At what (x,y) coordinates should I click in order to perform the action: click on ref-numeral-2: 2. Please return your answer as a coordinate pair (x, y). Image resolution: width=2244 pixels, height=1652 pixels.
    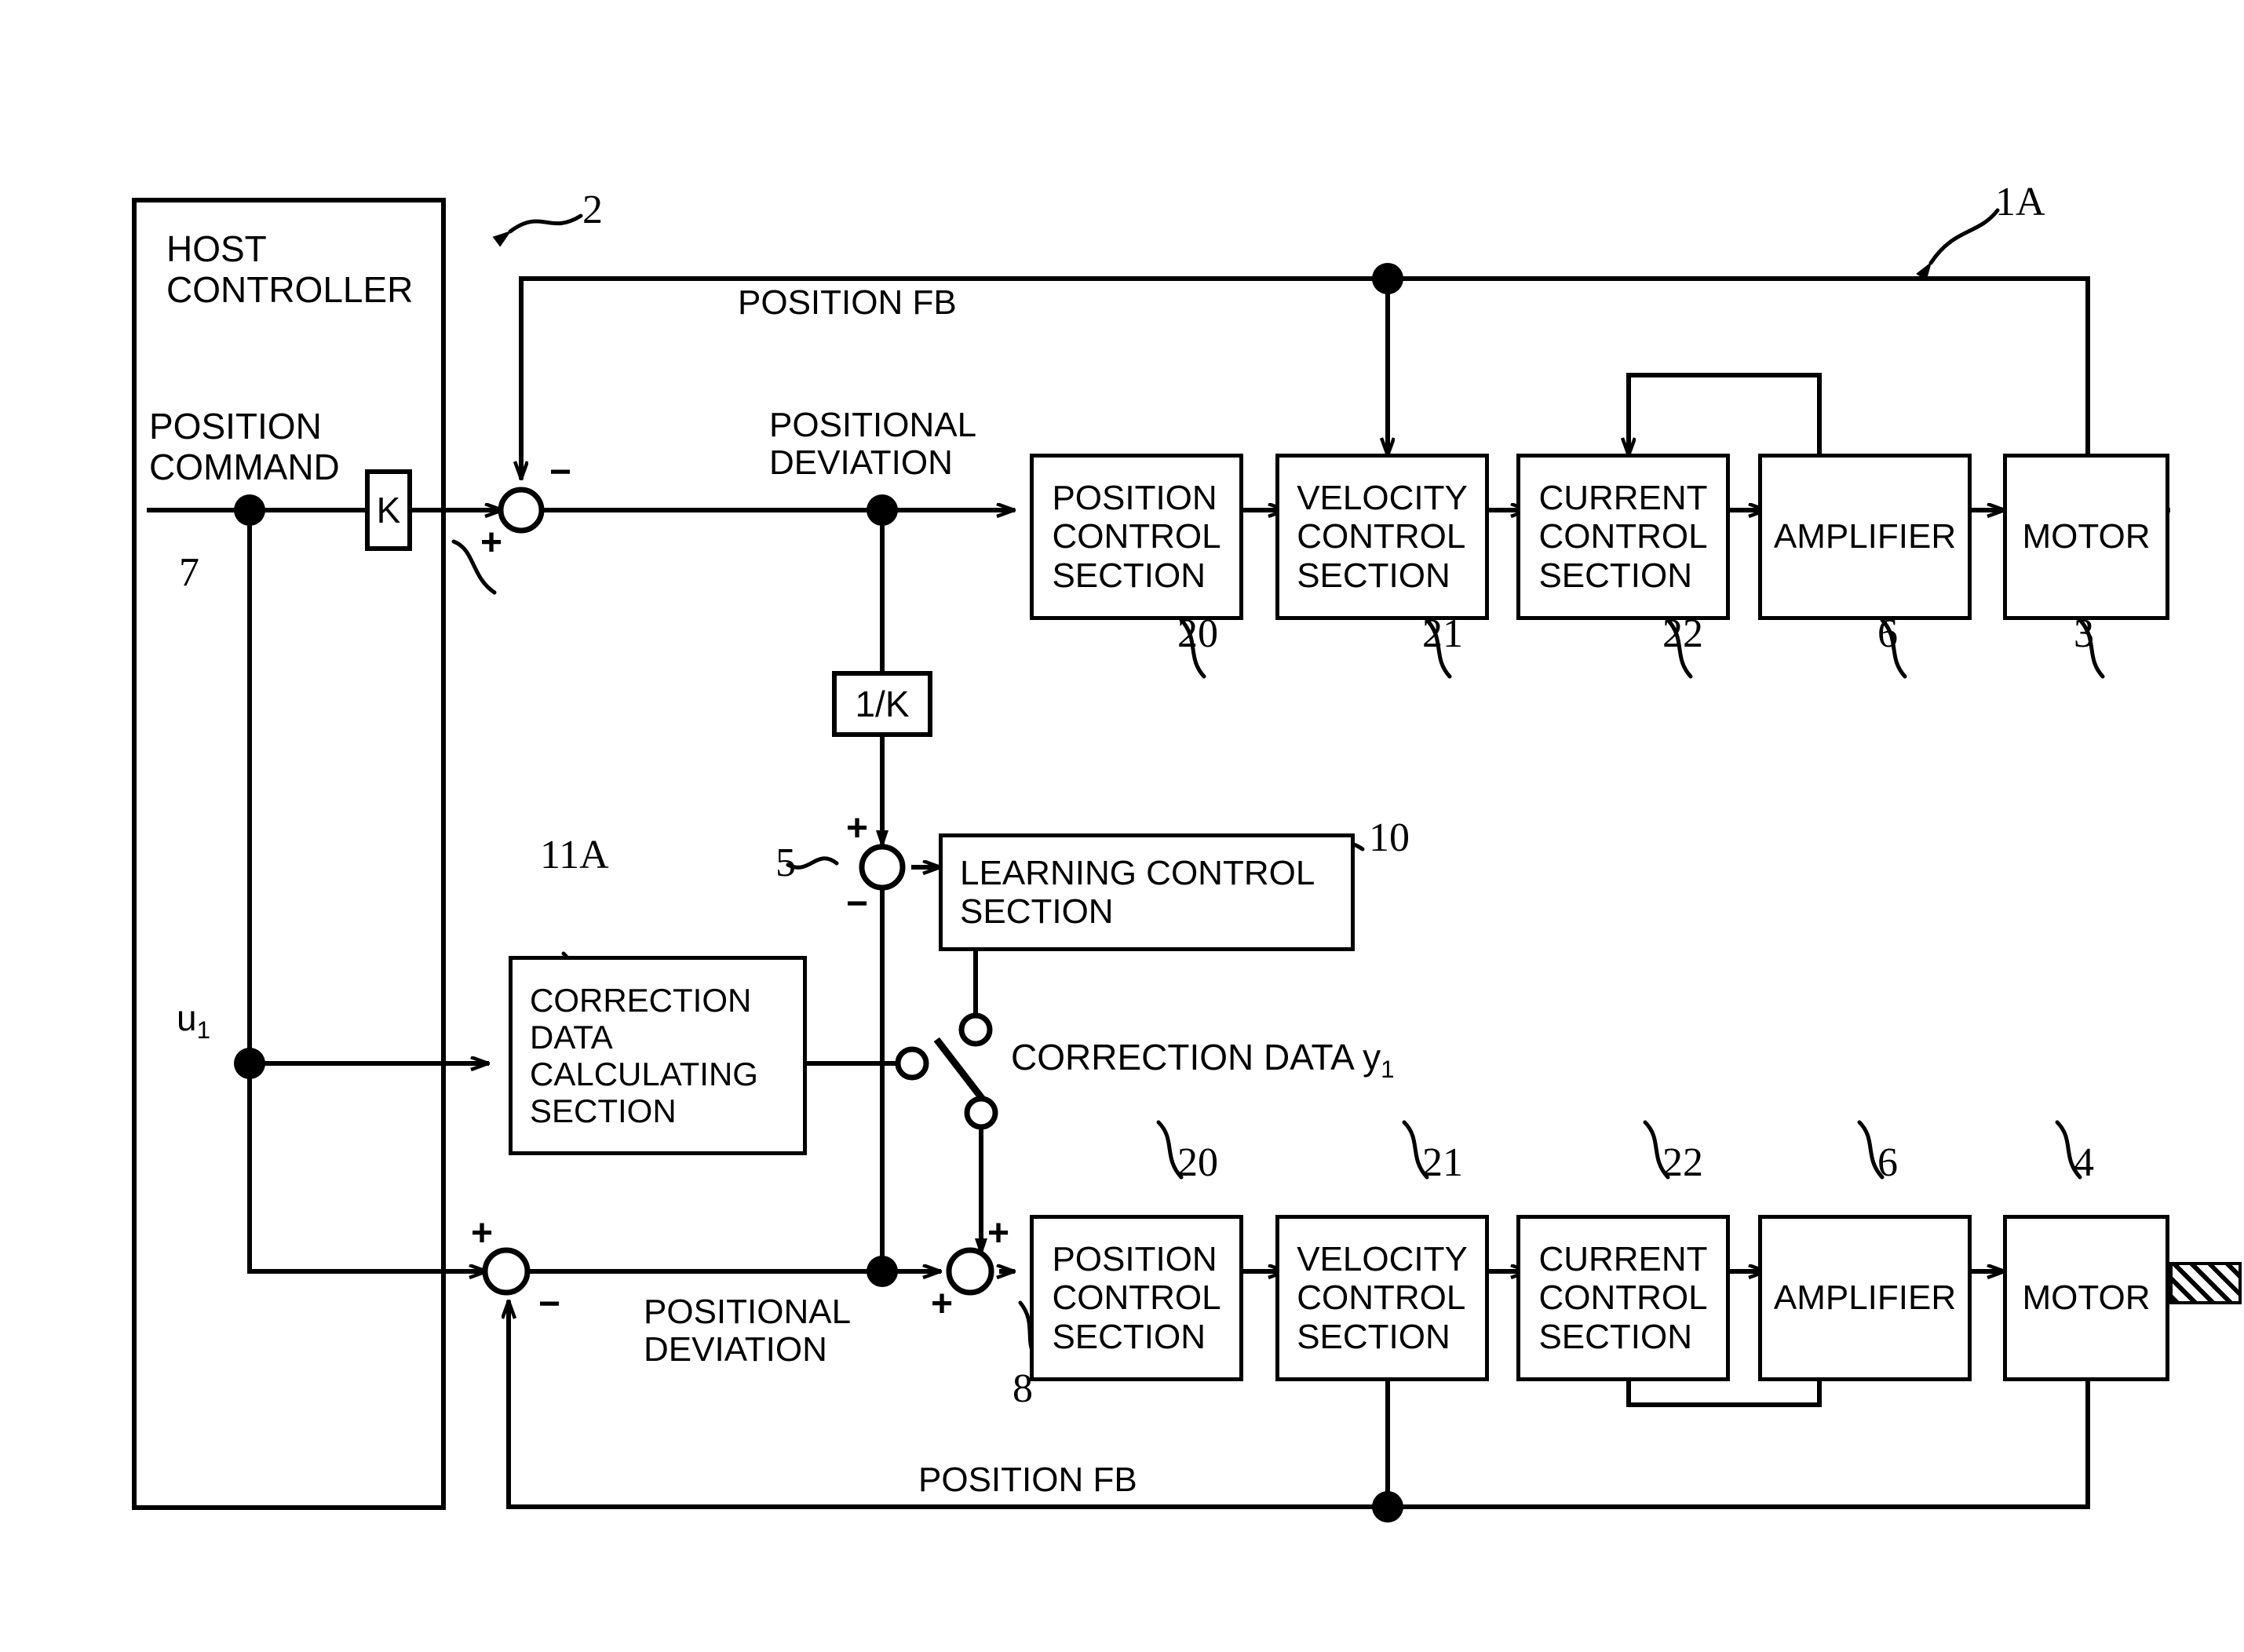
    Looking at the image, I should click on (593, 210).